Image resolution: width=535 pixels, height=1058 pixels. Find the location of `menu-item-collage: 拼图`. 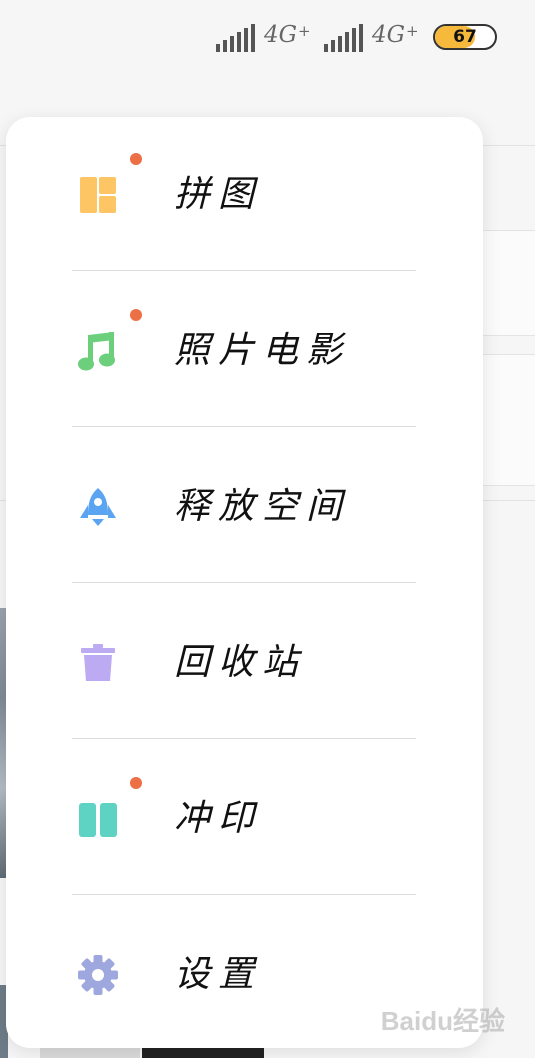

menu-item-collage: 拼图 is located at coordinates (244, 195).